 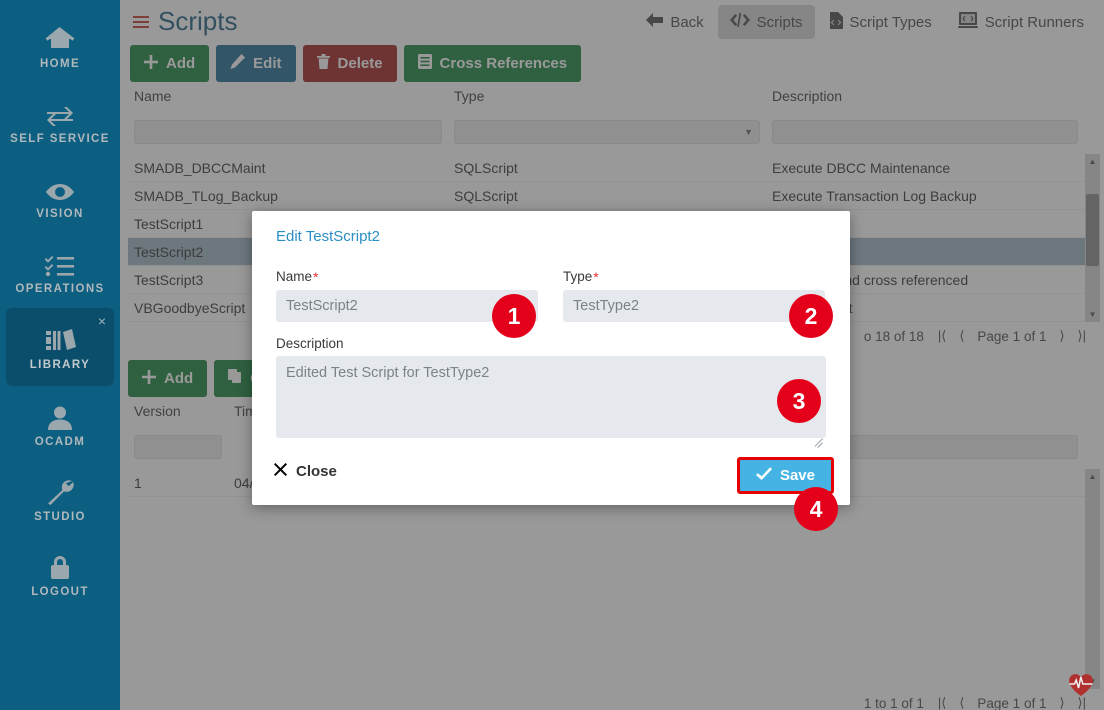 What do you see at coordinates (694, 277) in the screenshot?
I see `type-field-label: Type*` at bounding box center [694, 277].